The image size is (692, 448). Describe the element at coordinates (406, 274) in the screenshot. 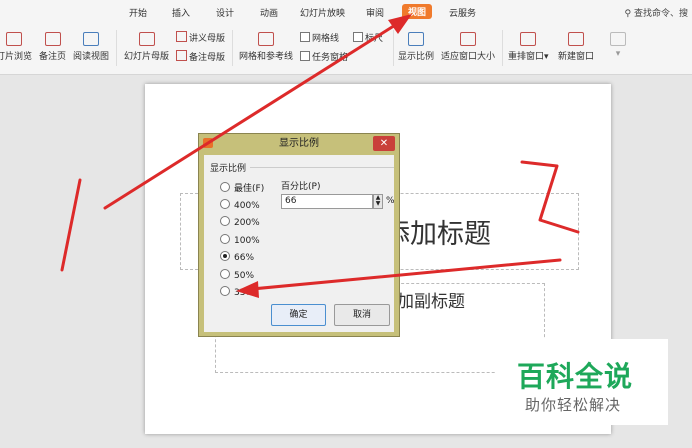

I see `annotation-arrow-to-33-option` at that location.